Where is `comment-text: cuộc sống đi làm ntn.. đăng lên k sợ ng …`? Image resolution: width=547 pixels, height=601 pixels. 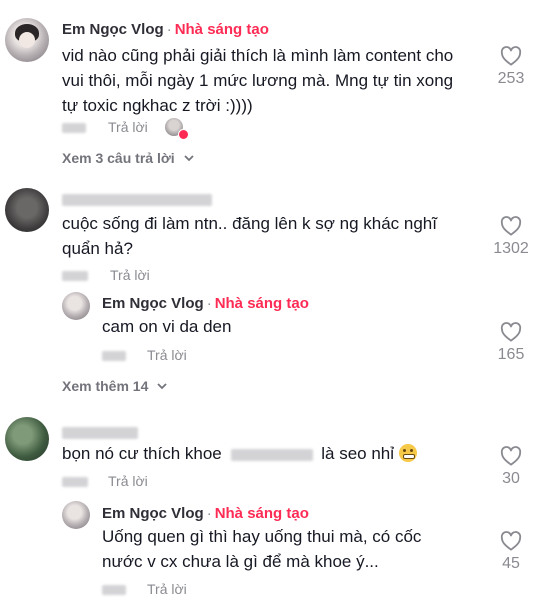 comment-text: cuộc sống đi làm ntn.. đăng lên k sợ ng … is located at coordinates (249, 236).